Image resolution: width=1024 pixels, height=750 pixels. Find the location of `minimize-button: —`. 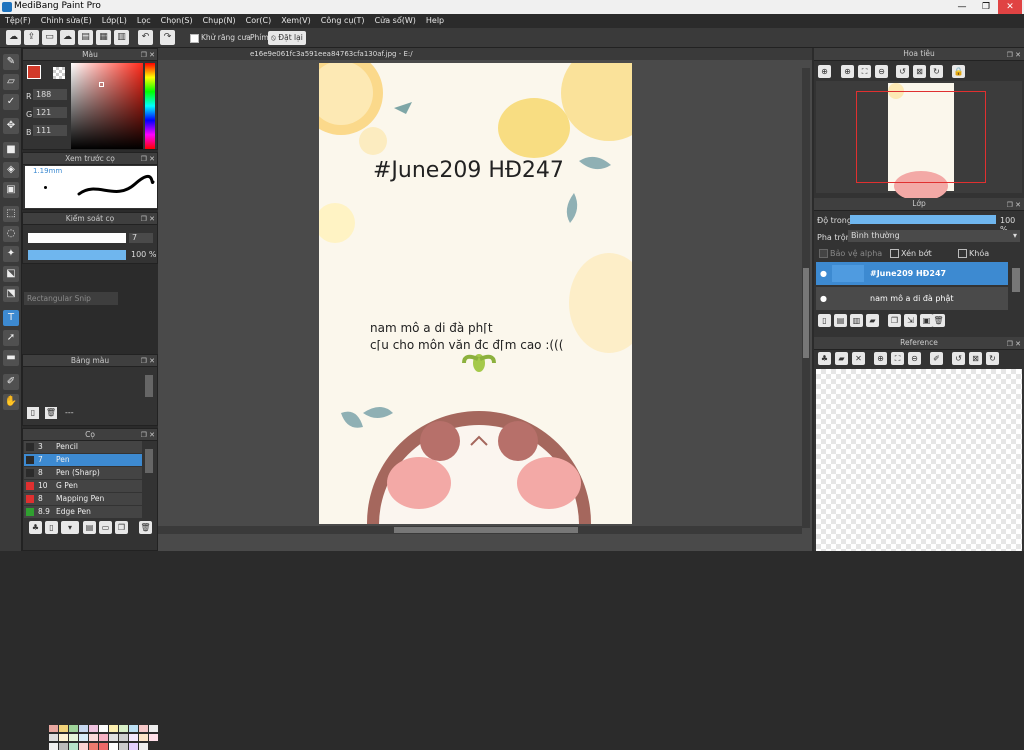

minimize-button: — is located at coordinates (962, 7).